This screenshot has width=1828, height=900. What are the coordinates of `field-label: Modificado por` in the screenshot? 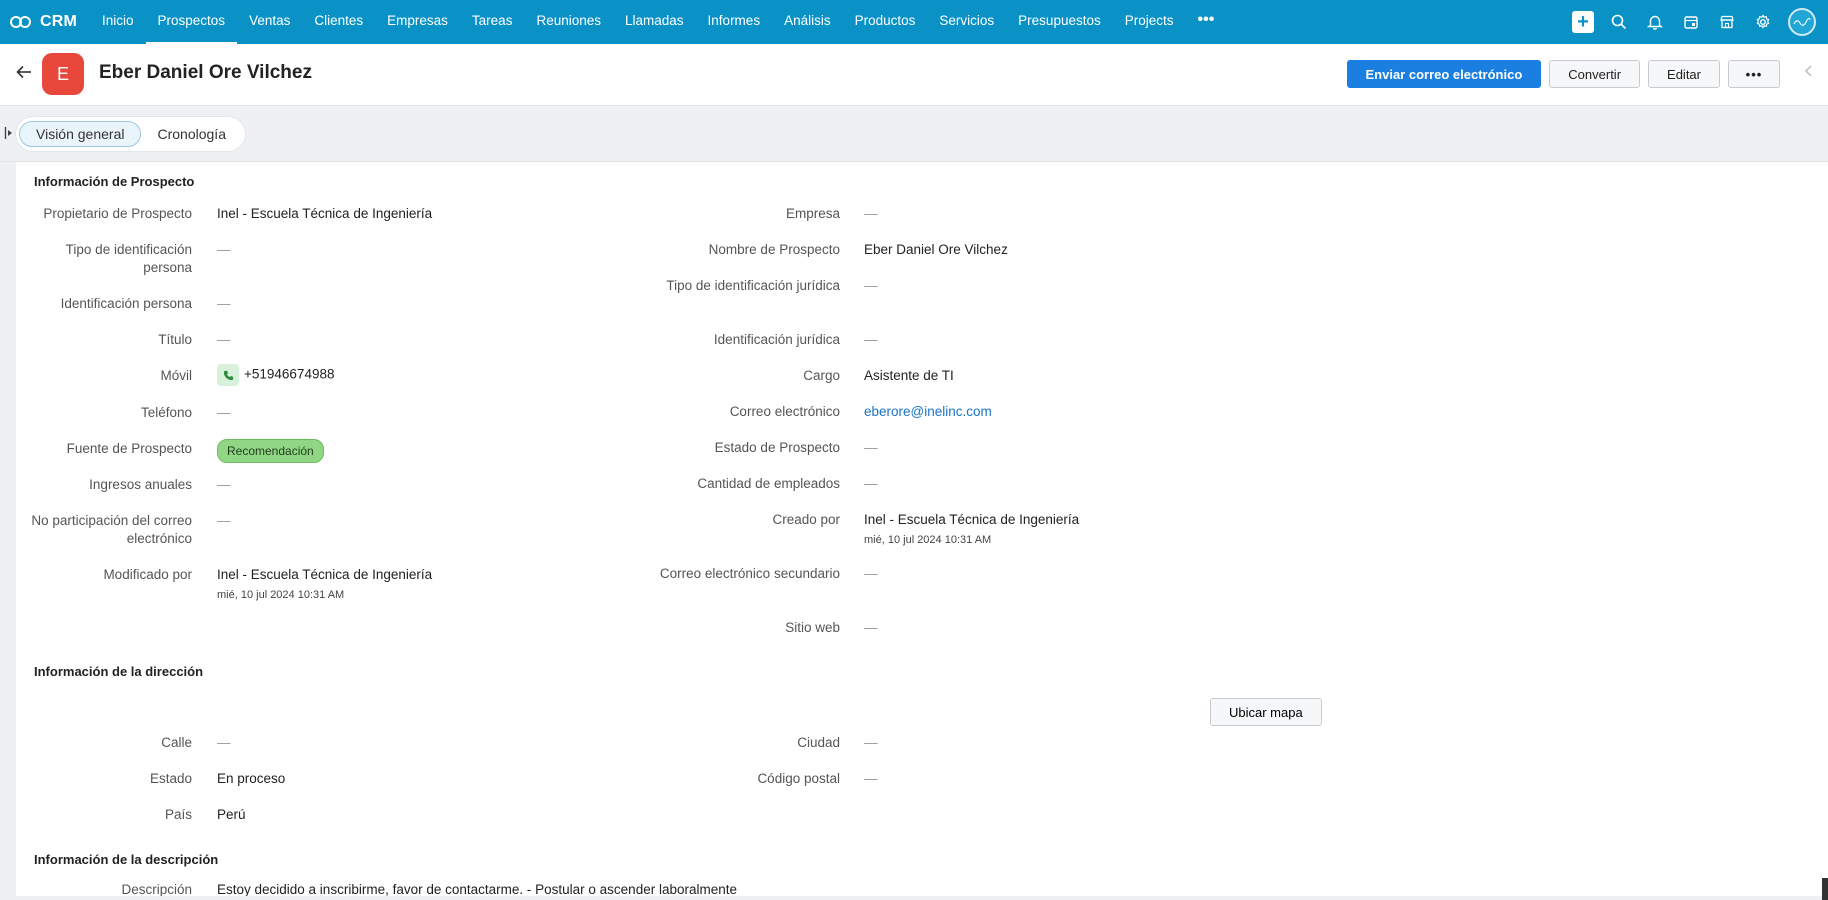 It's located at (147, 574).